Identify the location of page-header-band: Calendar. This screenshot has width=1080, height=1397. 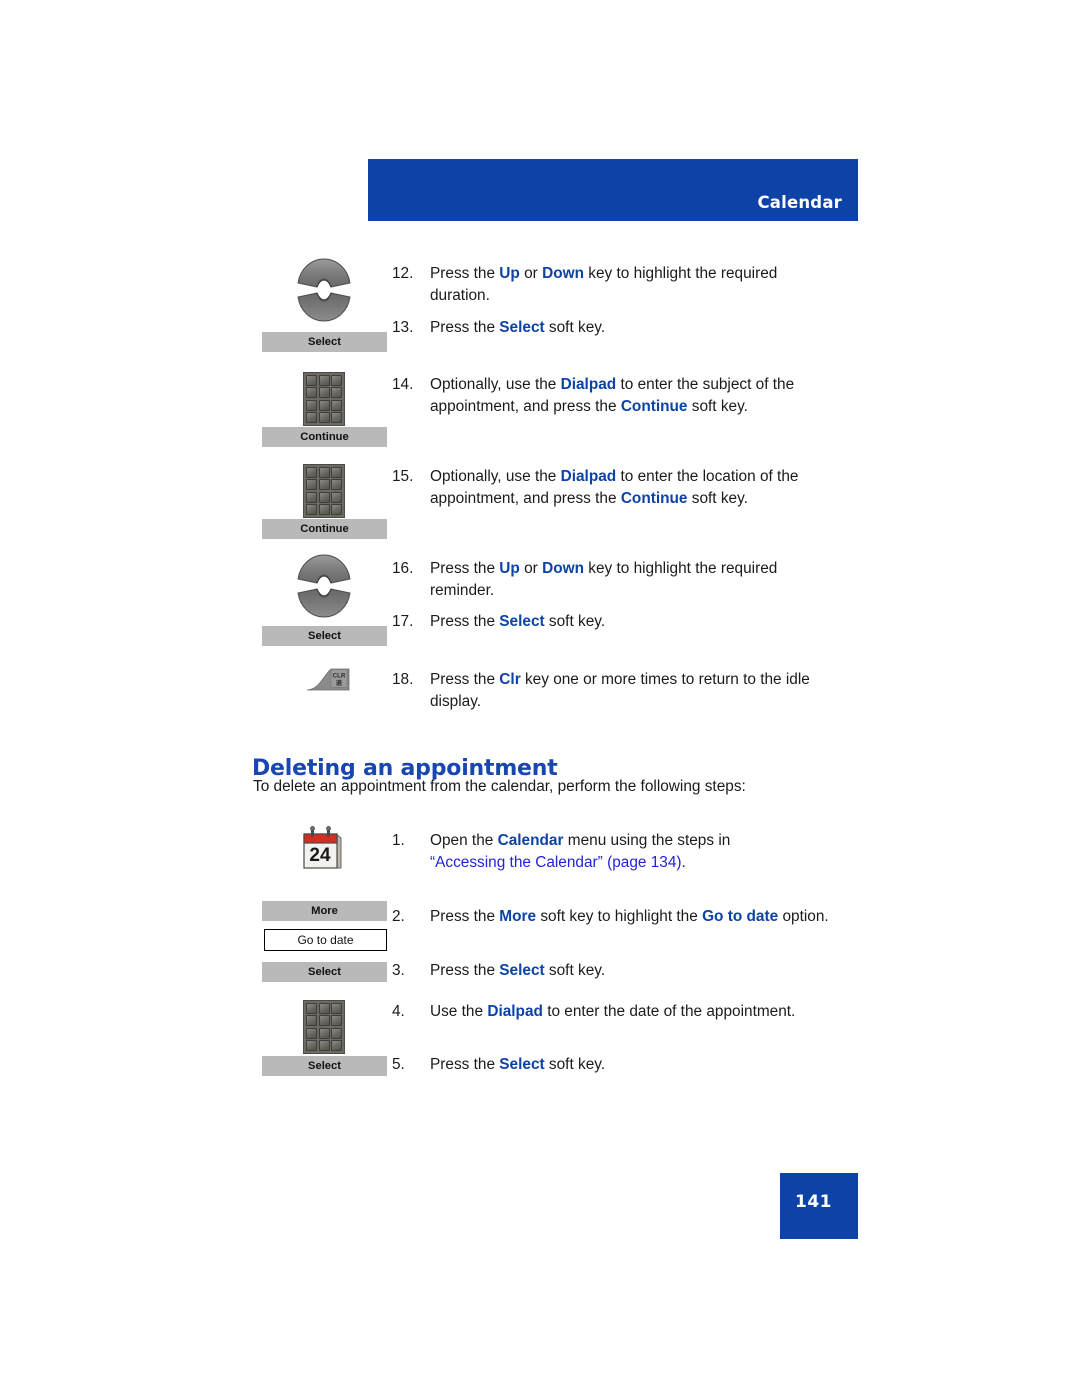
(613, 190).